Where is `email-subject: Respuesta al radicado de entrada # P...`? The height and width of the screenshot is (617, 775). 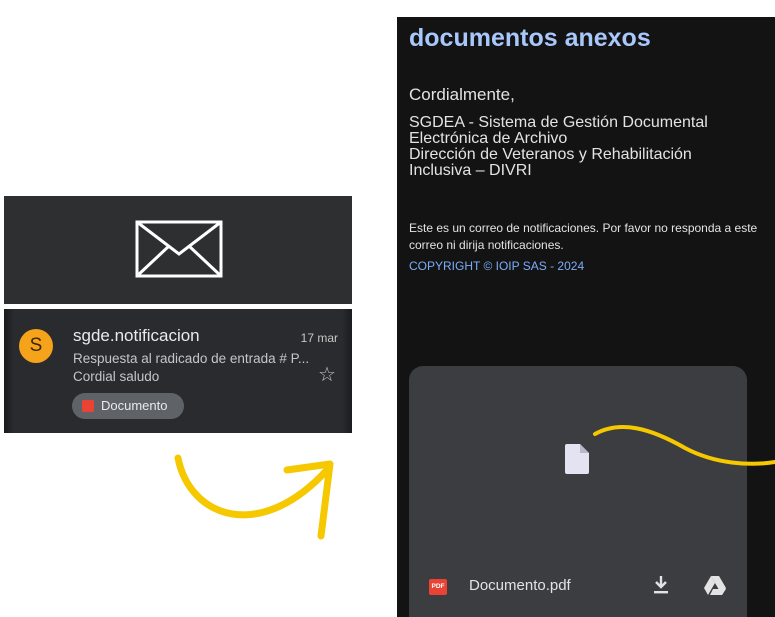 email-subject: Respuesta al radicado de entrada # P... is located at coordinates (191, 358).